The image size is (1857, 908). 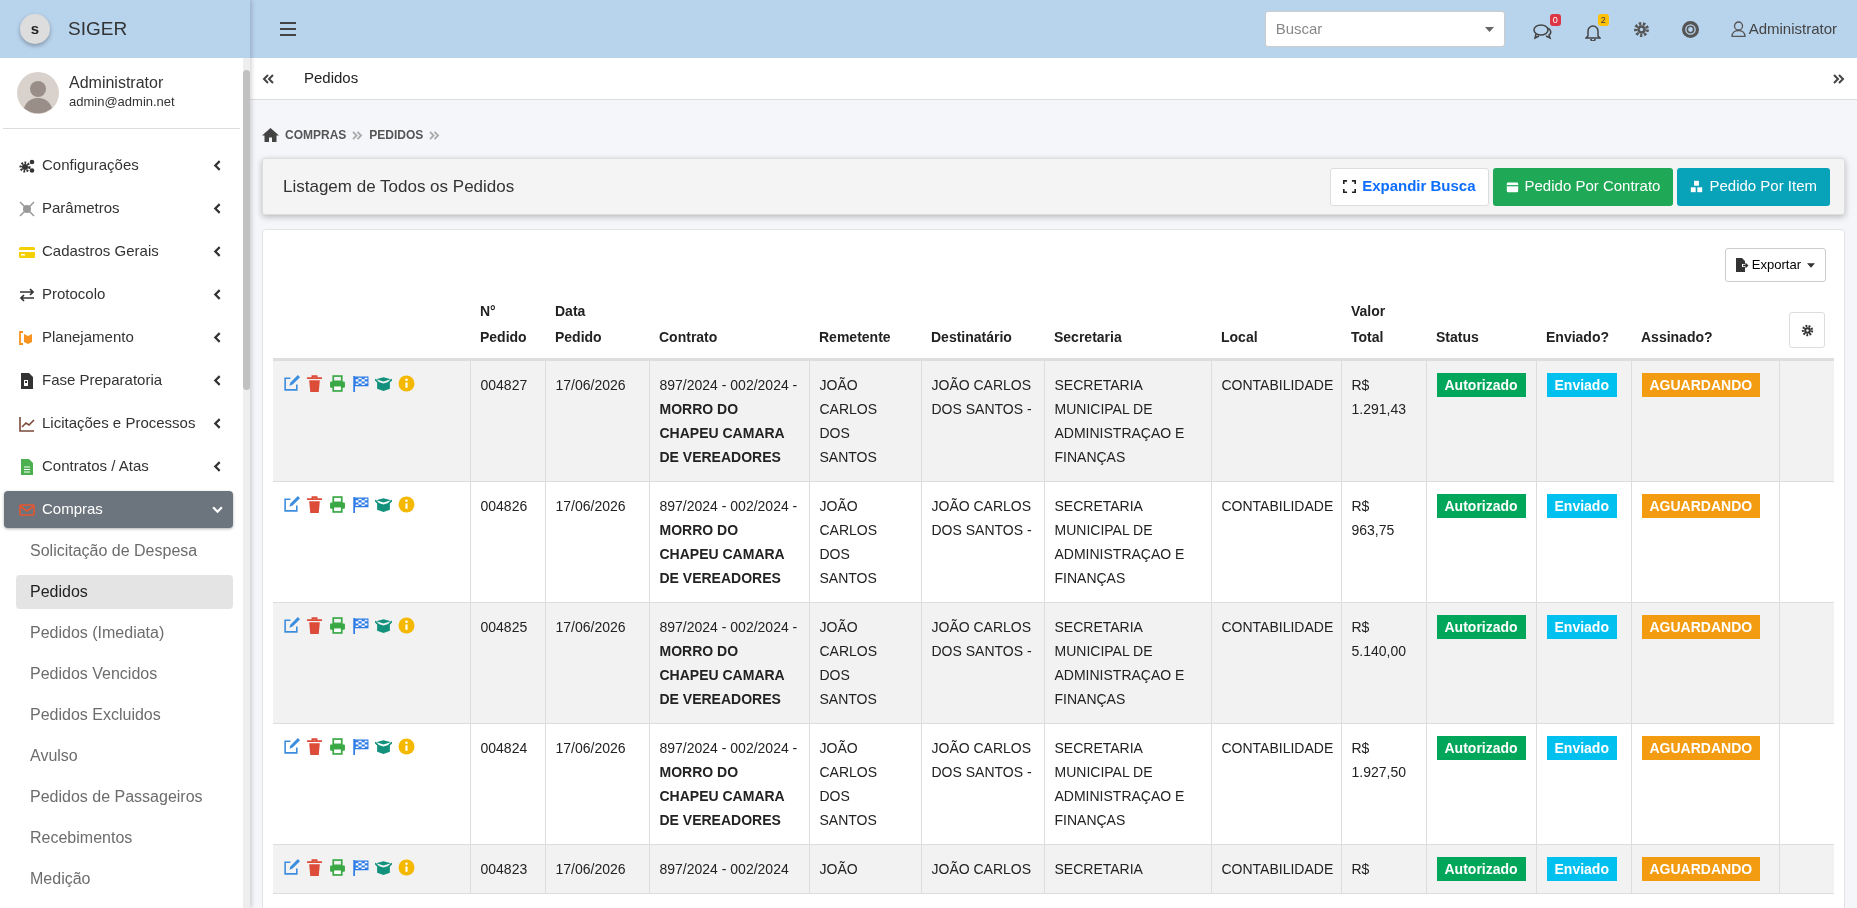 I want to click on sidebar-item: Cadastros Gerais, so click(x=118, y=251).